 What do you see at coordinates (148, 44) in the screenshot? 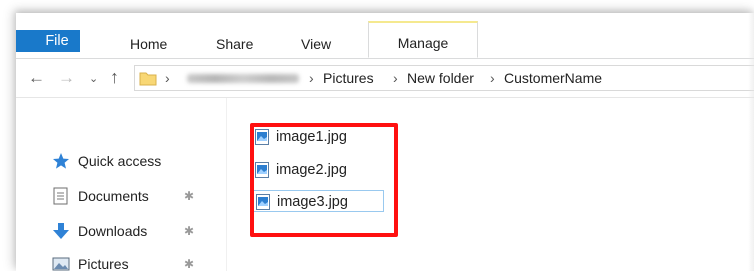
I see `tab-home: Home` at bounding box center [148, 44].